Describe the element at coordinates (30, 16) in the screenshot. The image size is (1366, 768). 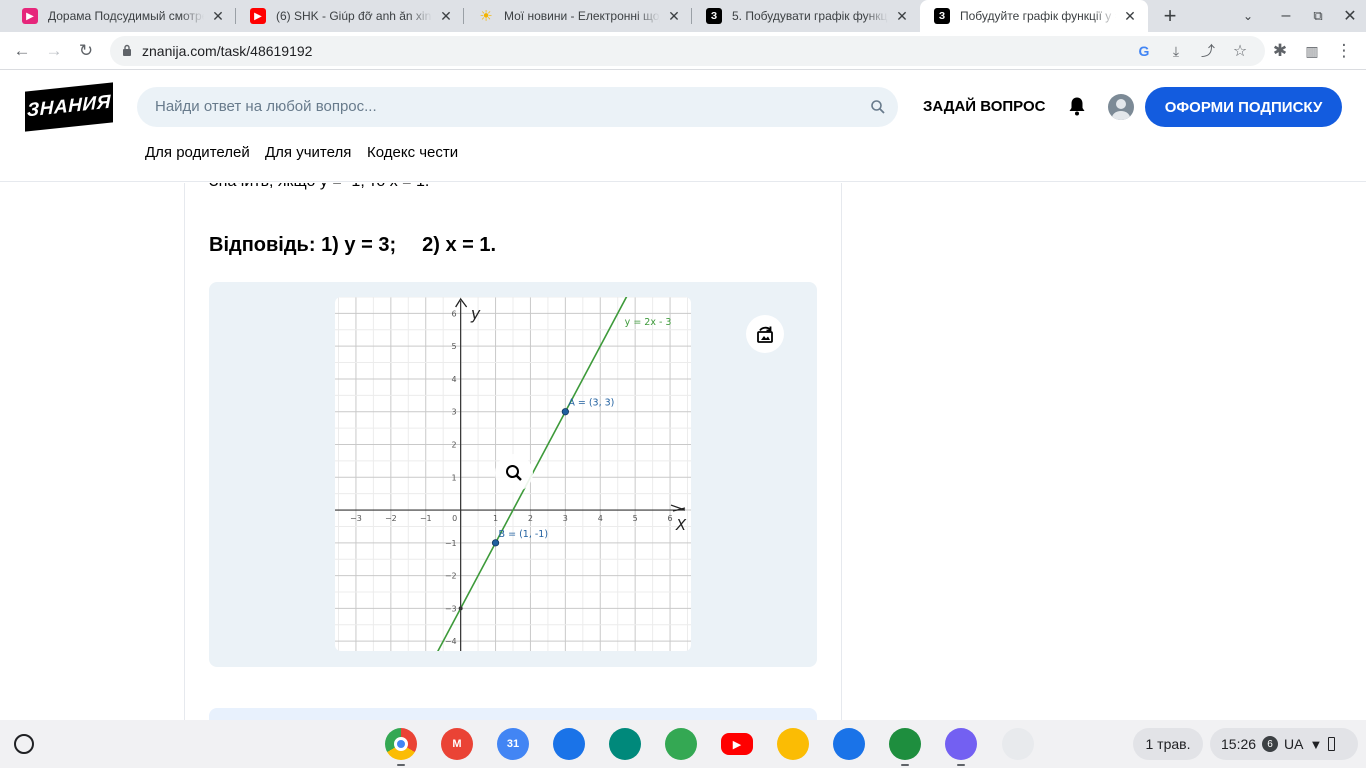
I see `play-icon: ▶` at that location.